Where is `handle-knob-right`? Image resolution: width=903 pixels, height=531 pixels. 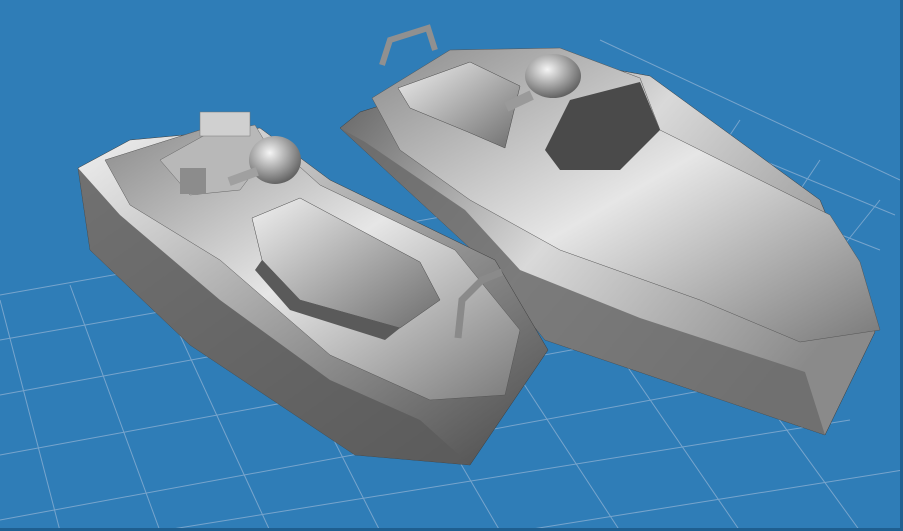 handle-knob-right is located at coordinates (553, 76).